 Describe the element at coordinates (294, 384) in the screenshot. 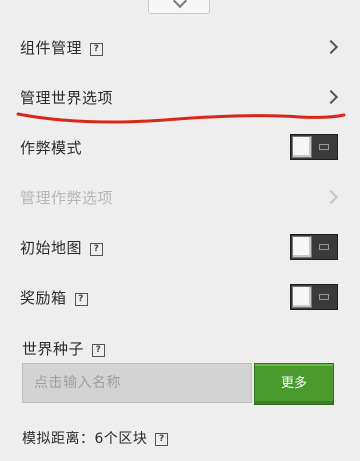

I see `more-button: 更多` at that location.